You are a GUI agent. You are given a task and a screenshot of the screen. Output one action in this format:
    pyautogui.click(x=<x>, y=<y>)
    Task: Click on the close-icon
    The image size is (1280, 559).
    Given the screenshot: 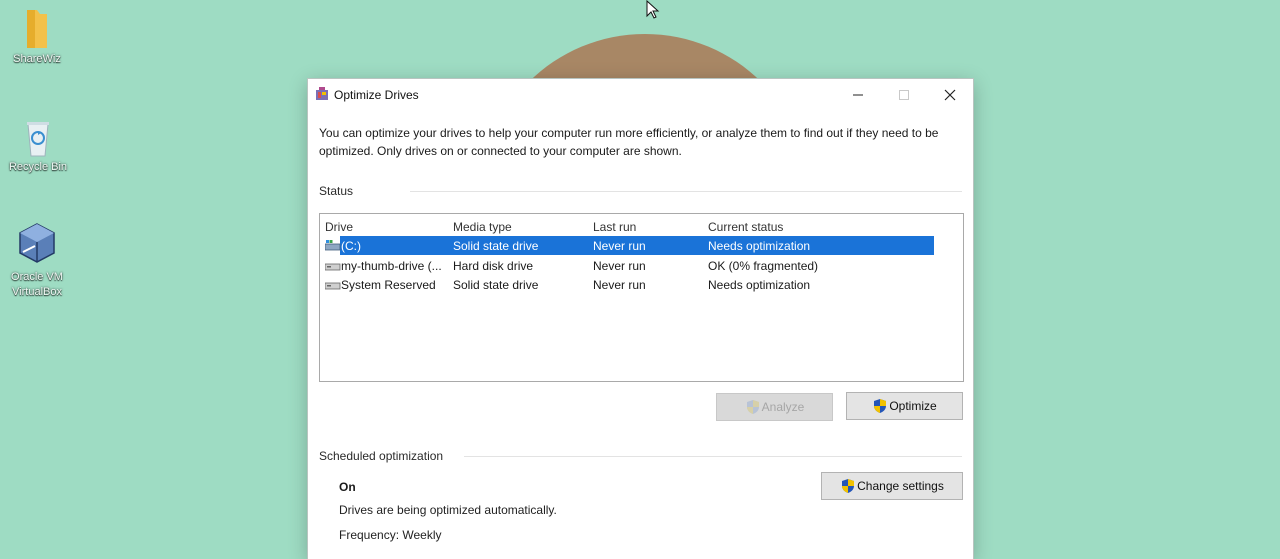 What is the action you would take?
    pyautogui.click(x=950, y=94)
    